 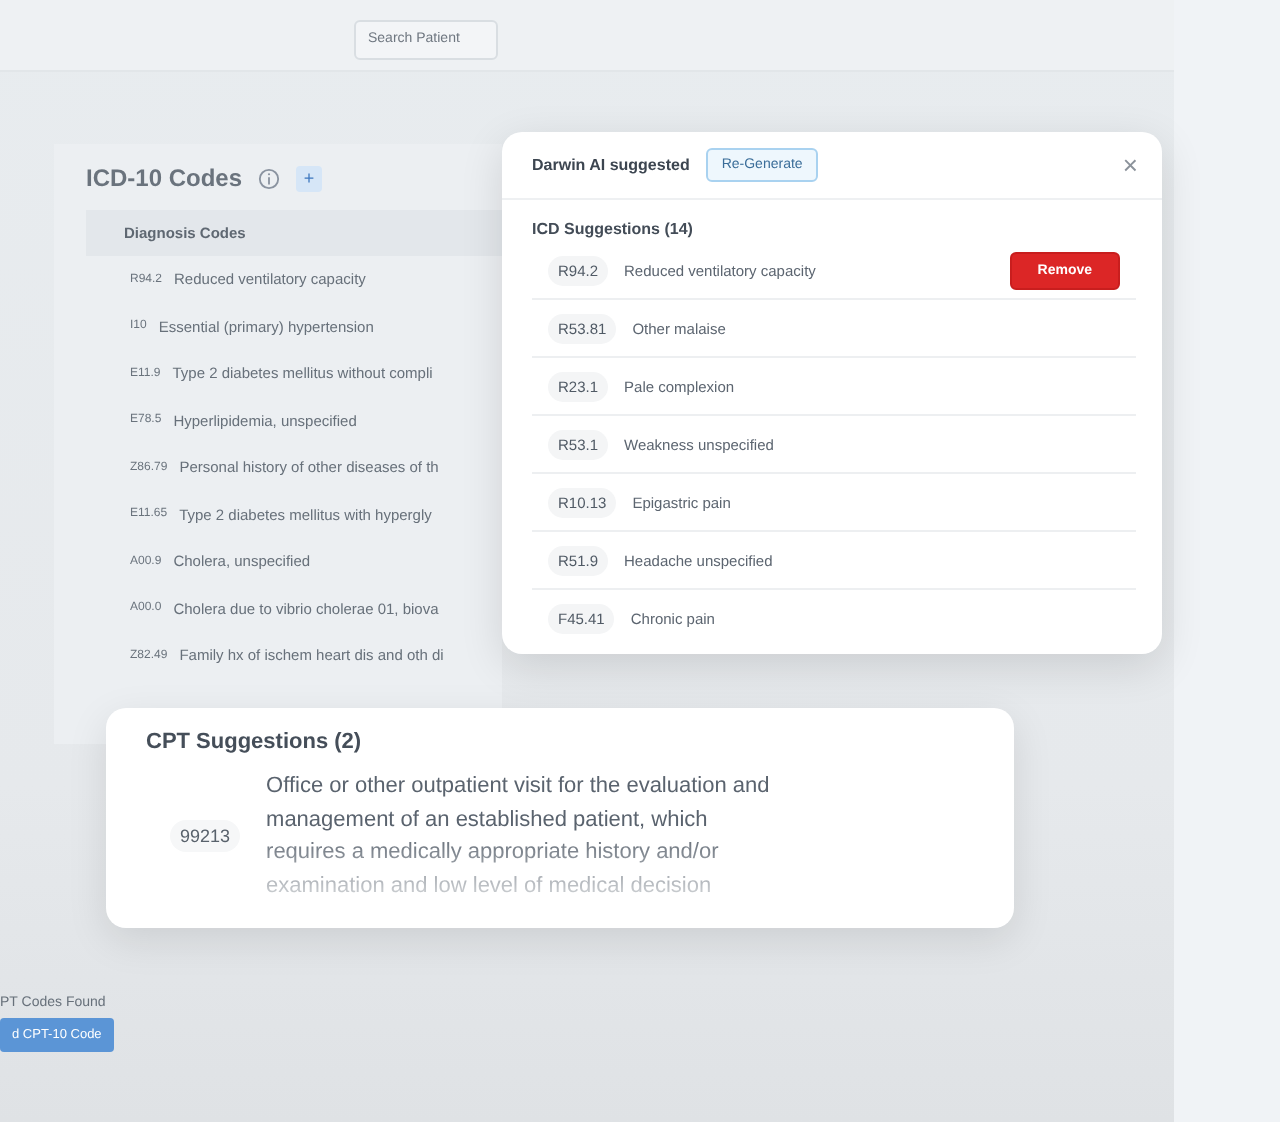 What do you see at coordinates (269, 178) in the screenshot?
I see `info-icon` at bounding box center [269, 178].